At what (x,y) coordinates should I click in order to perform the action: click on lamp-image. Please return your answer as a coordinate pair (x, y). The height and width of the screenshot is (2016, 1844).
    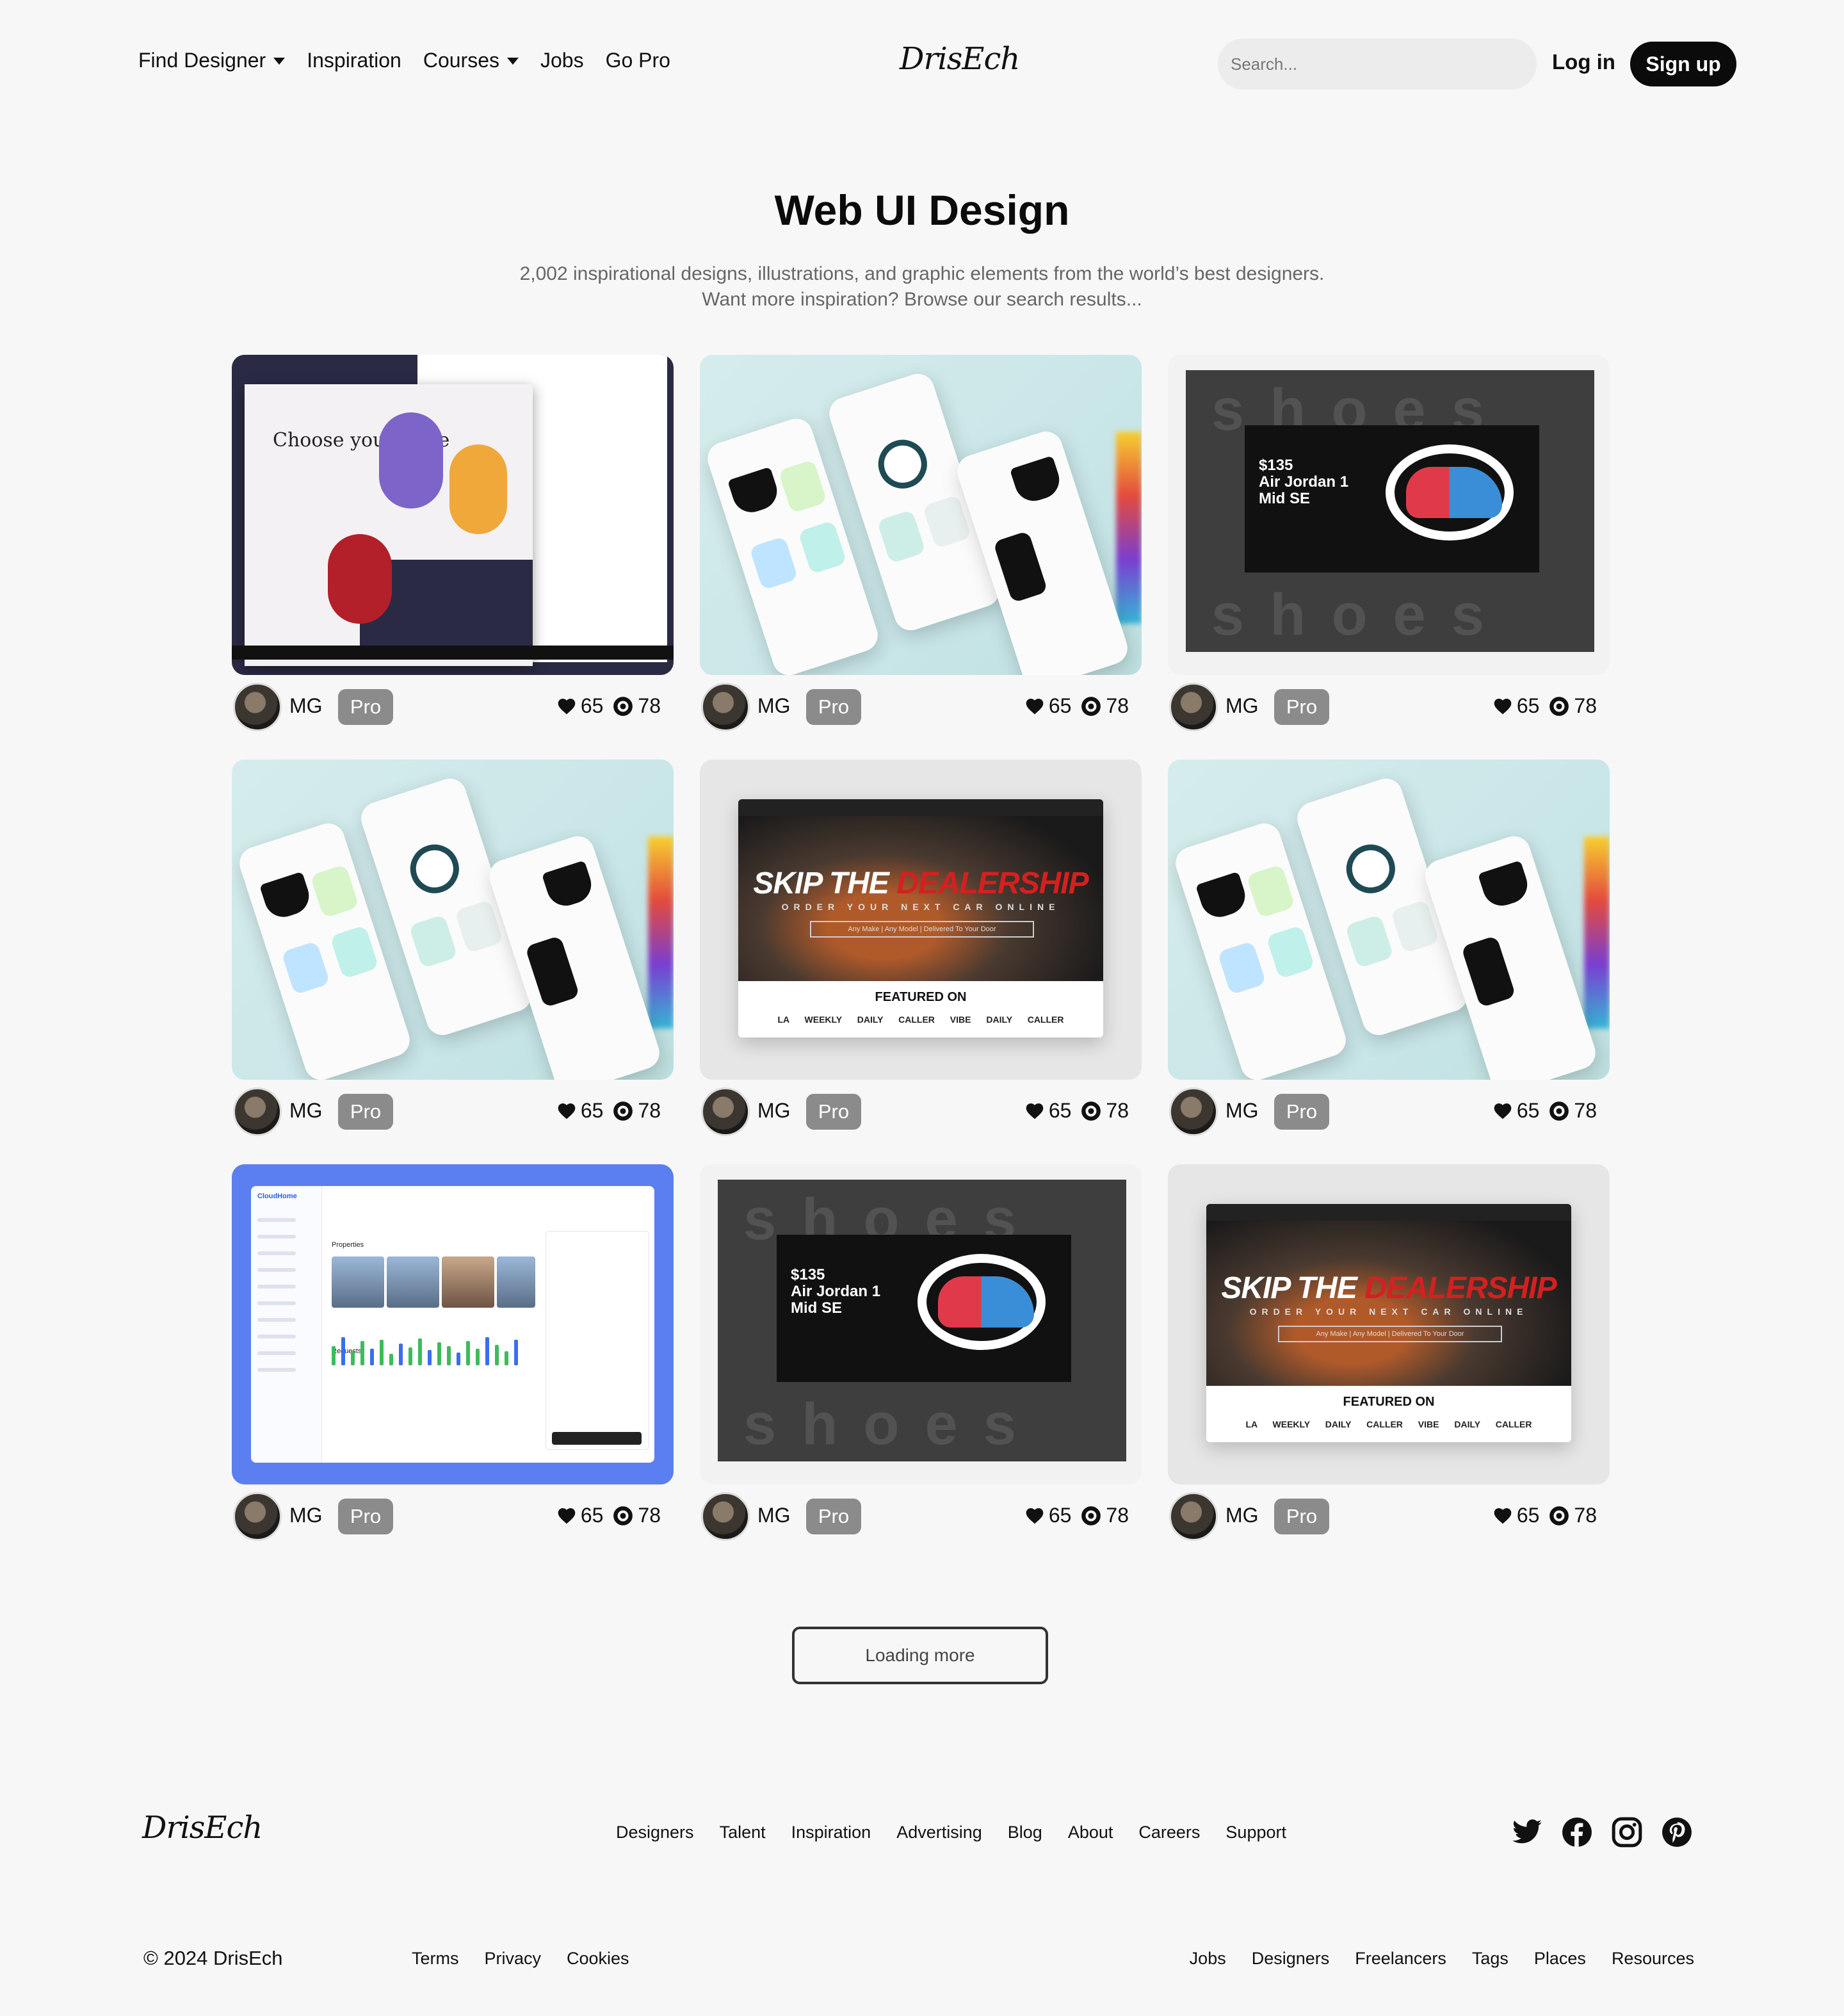
    Looking at the image, I should click on (754, 492).